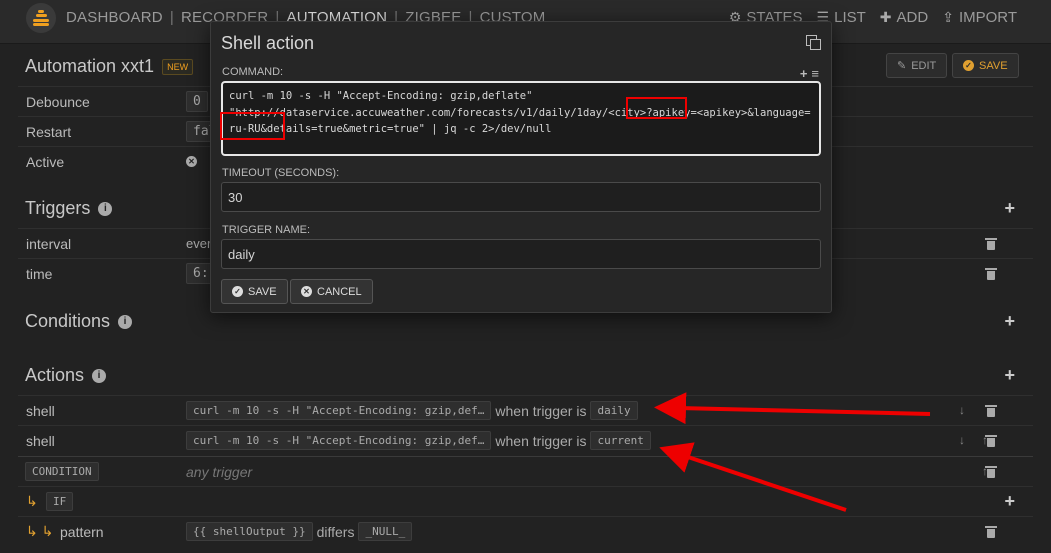 The width and height of the screenshot is (1051, 553). Describe the element at coordinates (792, 408) in the screenshot. I see `arrow-to-daily` at that location.